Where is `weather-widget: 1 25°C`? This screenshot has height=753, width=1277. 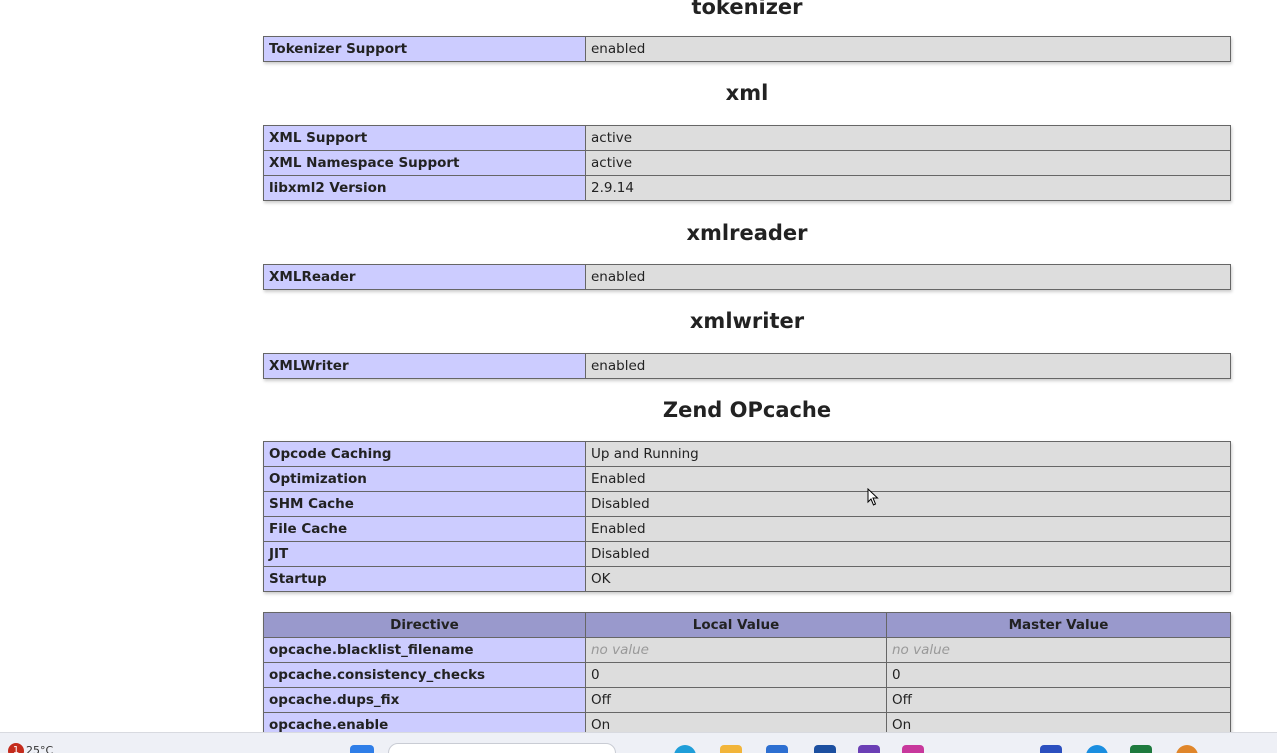 weather-widget: 1 25°C is located at coordinates (30, 748).